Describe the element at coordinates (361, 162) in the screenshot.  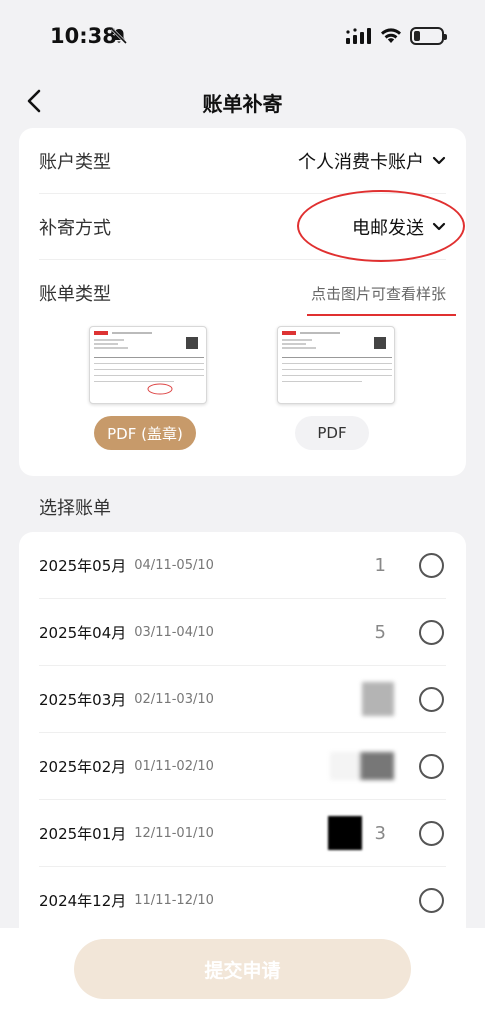
I see `account-type-value: 个人消费卡账户` at that location.